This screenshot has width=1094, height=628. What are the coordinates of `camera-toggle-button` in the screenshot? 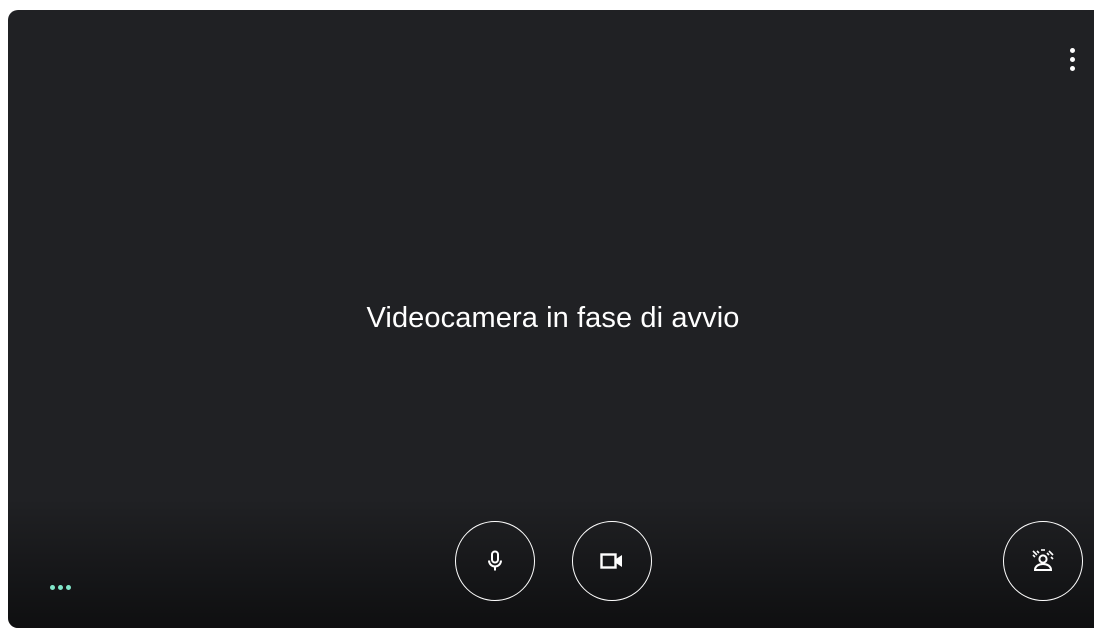 It's located at (612, 561).